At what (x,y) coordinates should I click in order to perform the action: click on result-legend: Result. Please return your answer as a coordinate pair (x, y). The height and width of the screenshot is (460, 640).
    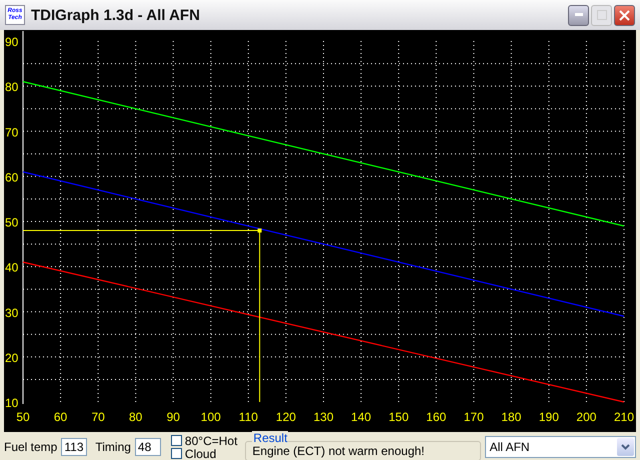
    Looking at the image, I should click on (270, 438).